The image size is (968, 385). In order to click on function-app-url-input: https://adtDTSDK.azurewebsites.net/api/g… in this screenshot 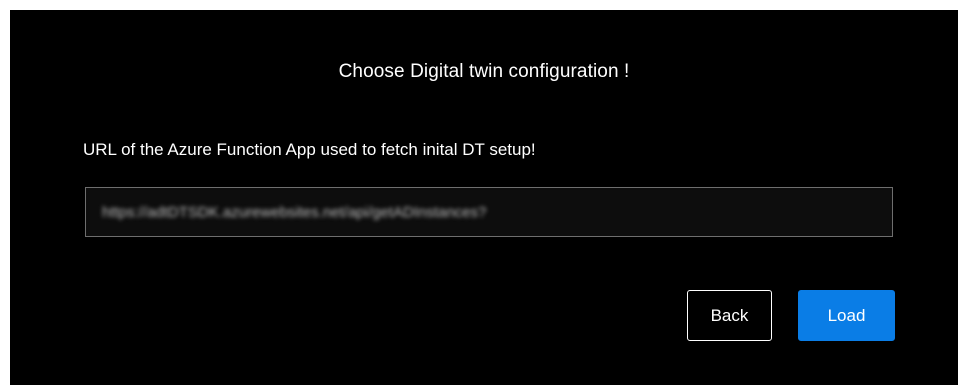, I will do `click(489, 212)`.